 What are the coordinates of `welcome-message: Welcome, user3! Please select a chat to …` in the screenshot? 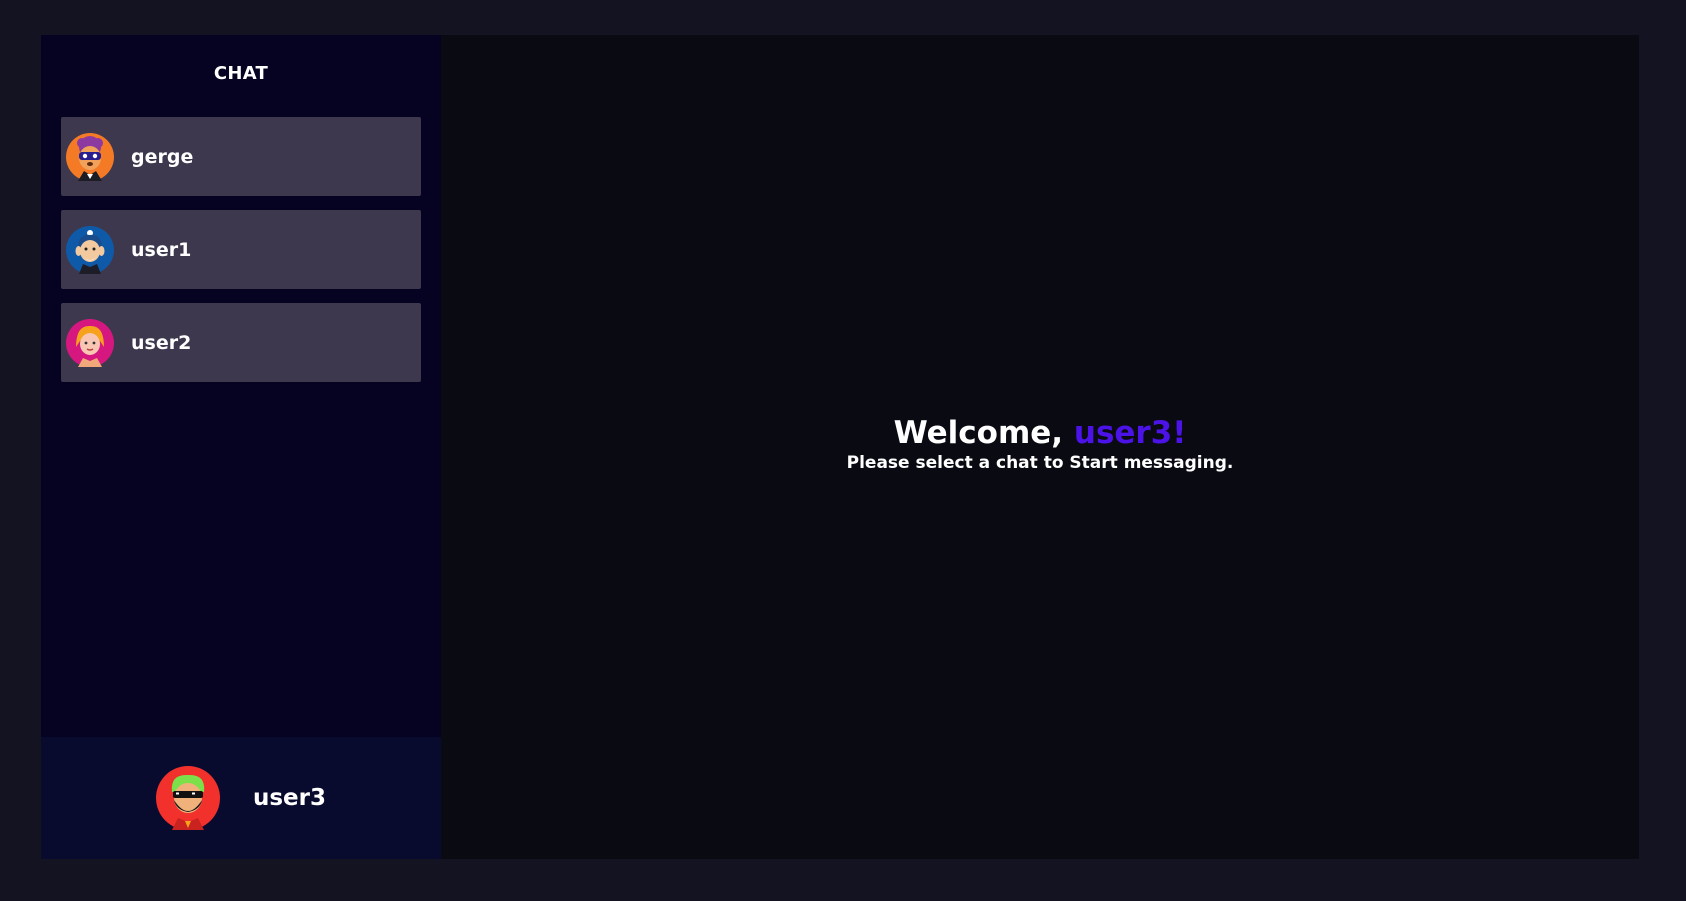 It's located at (1040, 444).